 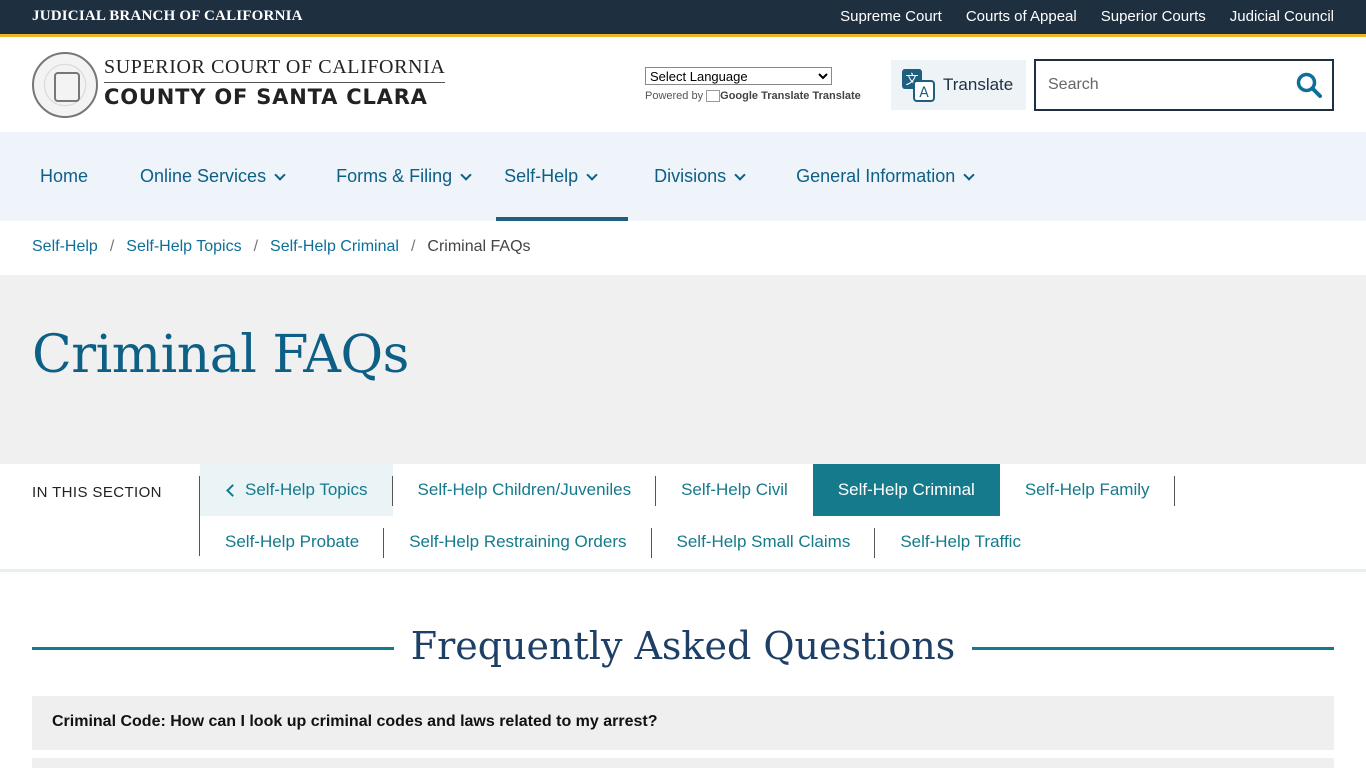 I want to click on svg-text: A, so click(x=924, y=93).